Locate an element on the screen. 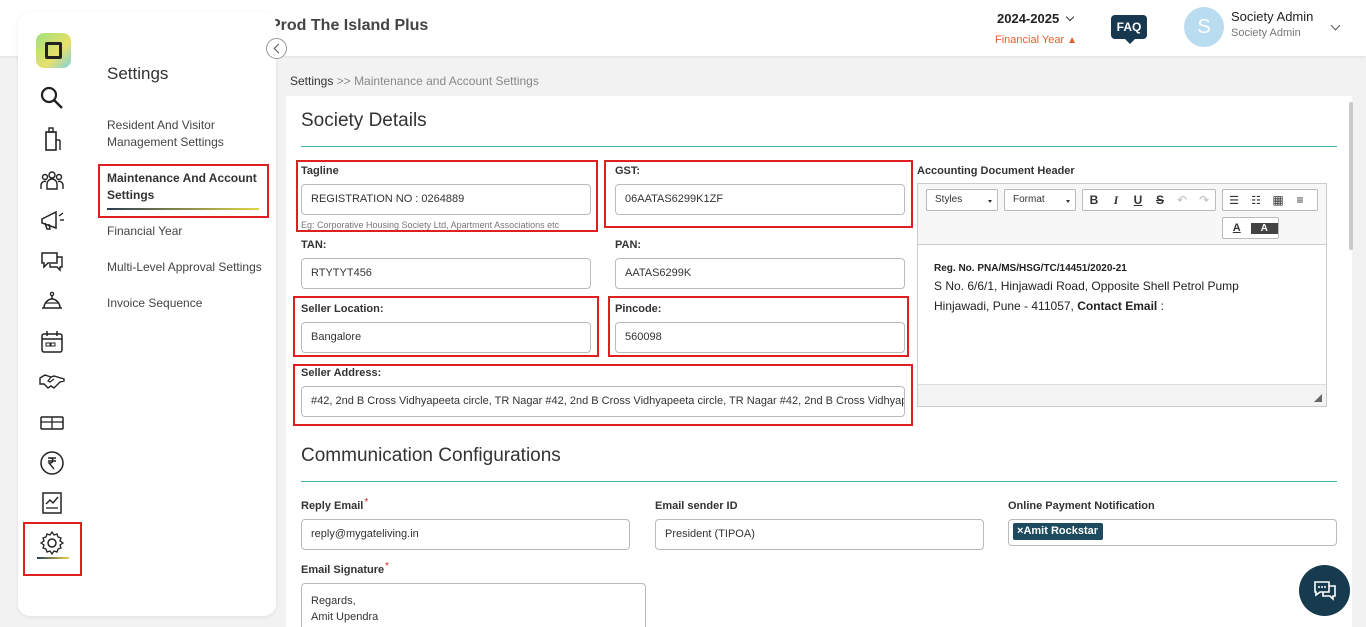 The height and width of the screenshot is (627, 1366). format-dropdown: Format is located at coordinates (1040, 200).